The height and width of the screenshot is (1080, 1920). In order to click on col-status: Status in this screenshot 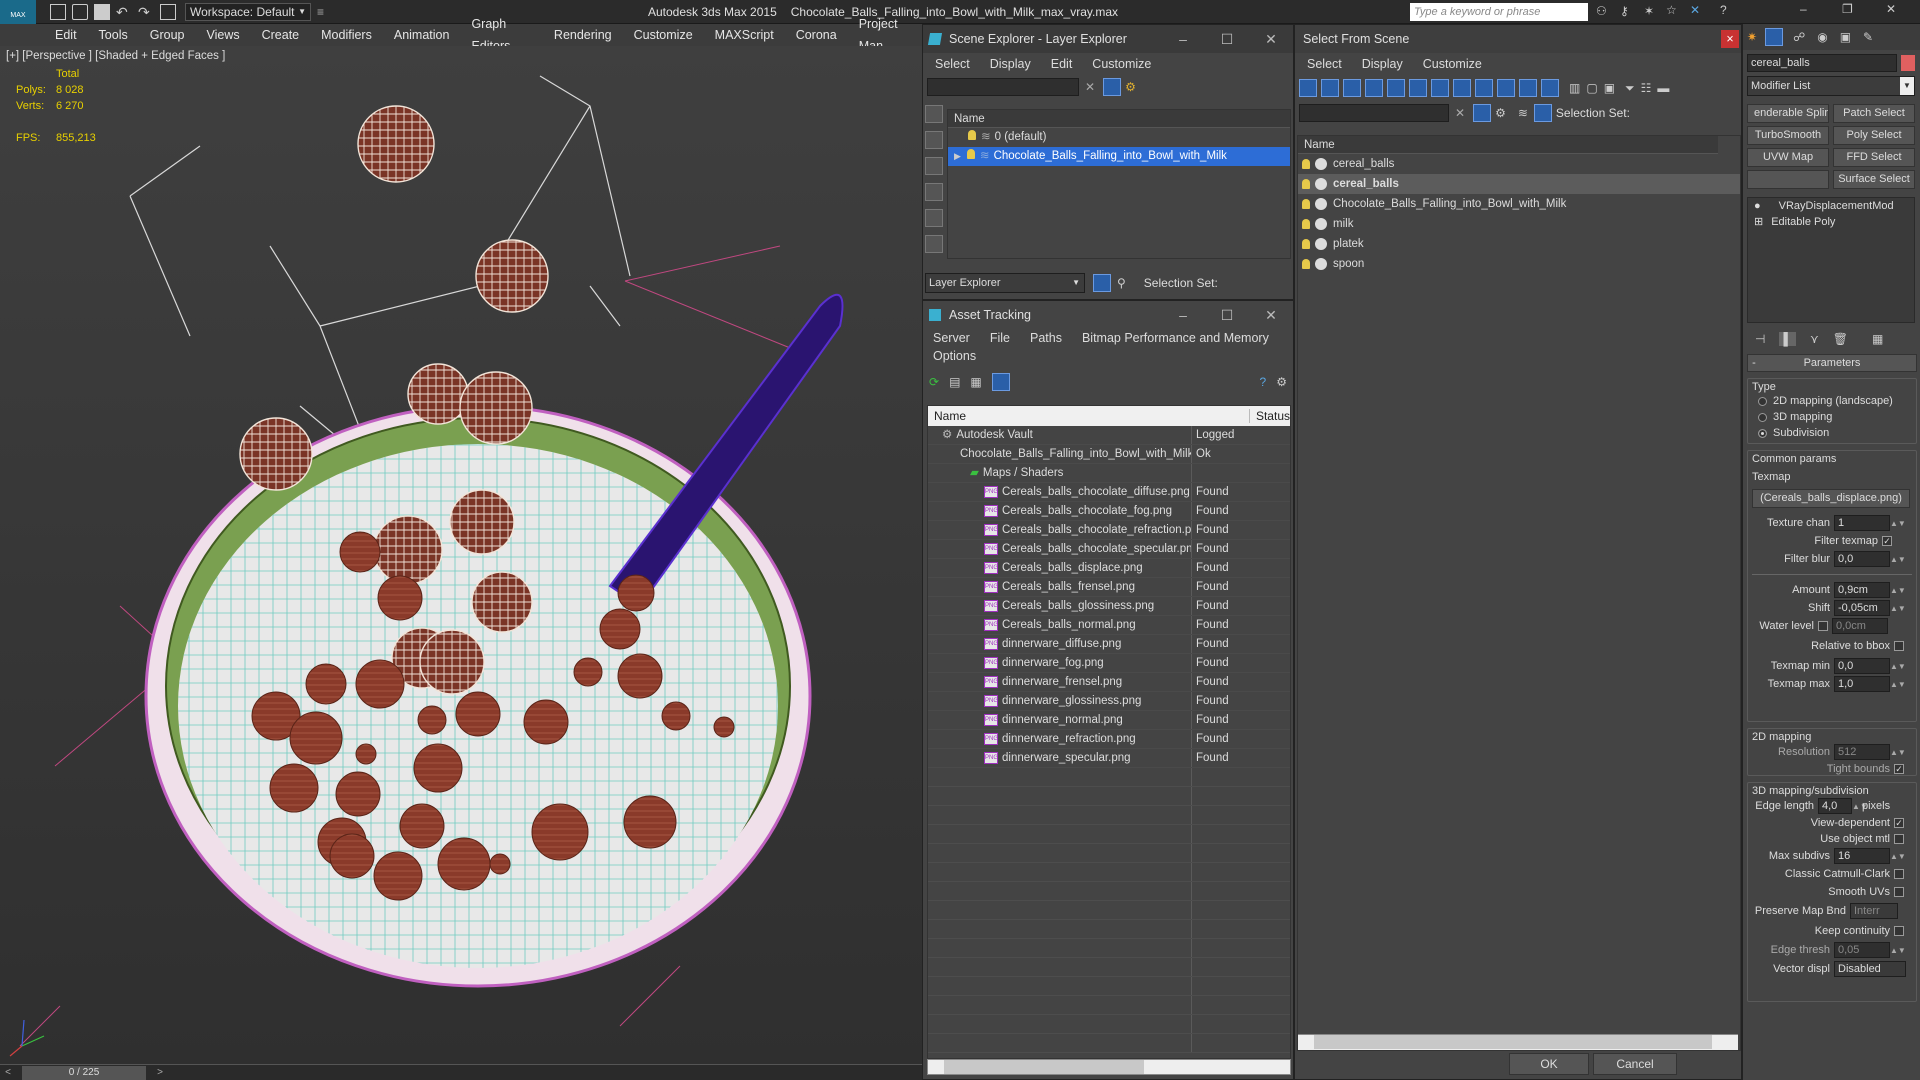, I will do `click(1270, 416)`.